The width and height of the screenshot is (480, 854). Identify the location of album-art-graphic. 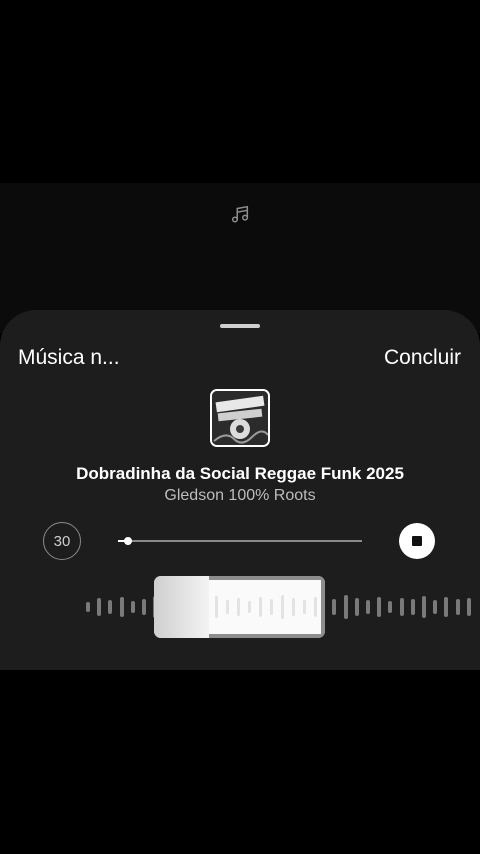
(240, 418).